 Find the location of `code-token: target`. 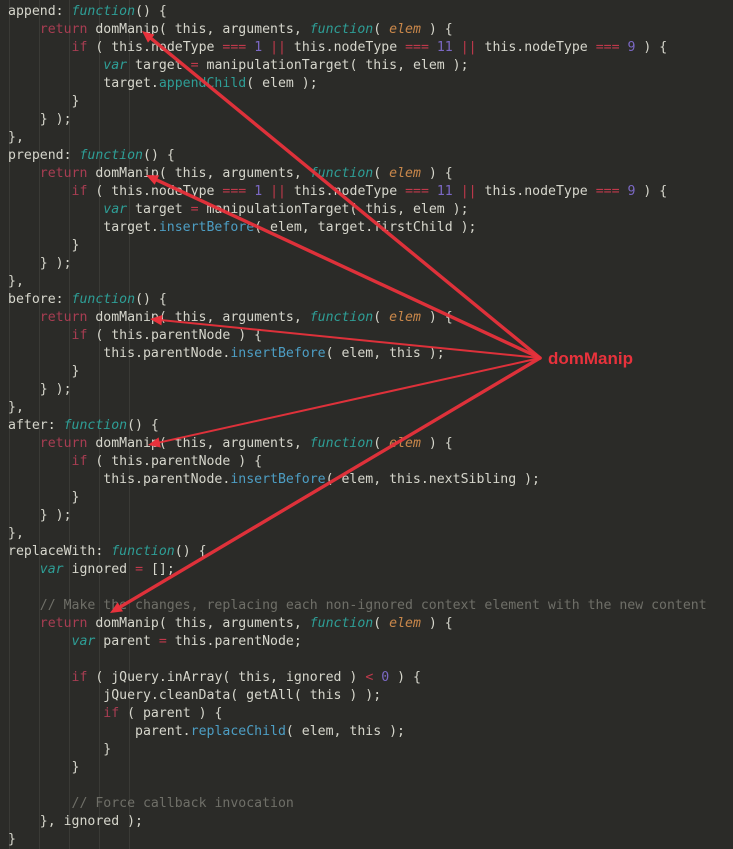

code-token: target is located at coordinates (159, 209).